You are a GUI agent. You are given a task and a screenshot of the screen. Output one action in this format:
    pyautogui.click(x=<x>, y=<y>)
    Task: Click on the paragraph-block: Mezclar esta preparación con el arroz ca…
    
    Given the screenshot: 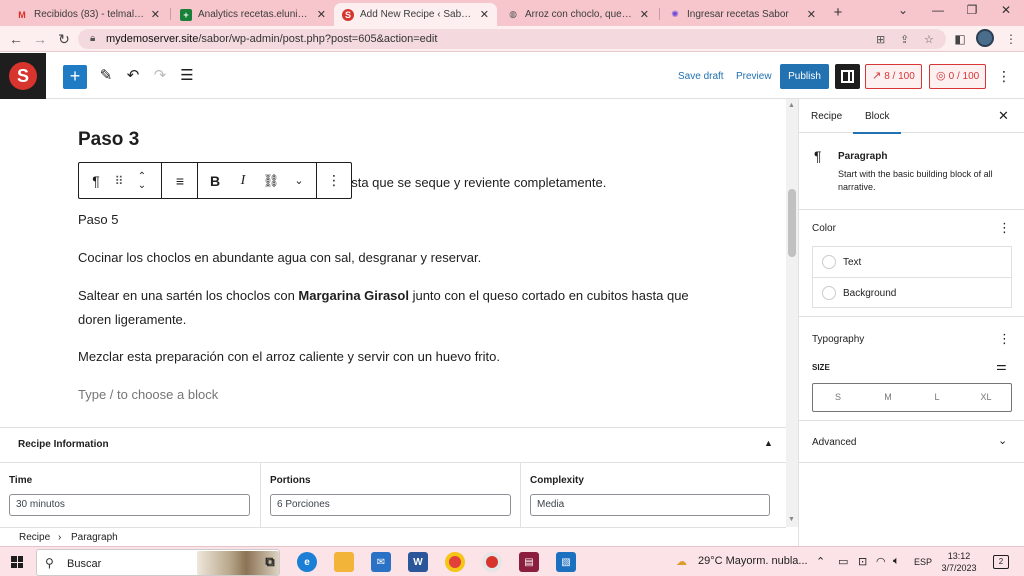 What is the action you would take?
    pyautogui.click(x=398, y=357)
    